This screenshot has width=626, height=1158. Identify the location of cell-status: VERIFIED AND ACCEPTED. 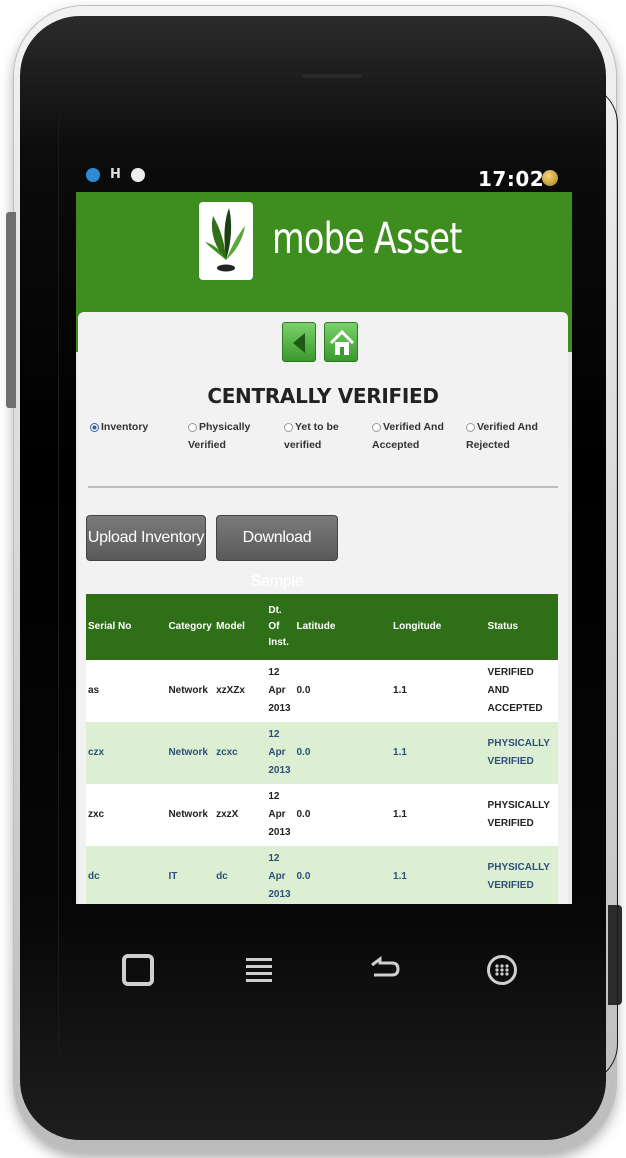
(521, 691).